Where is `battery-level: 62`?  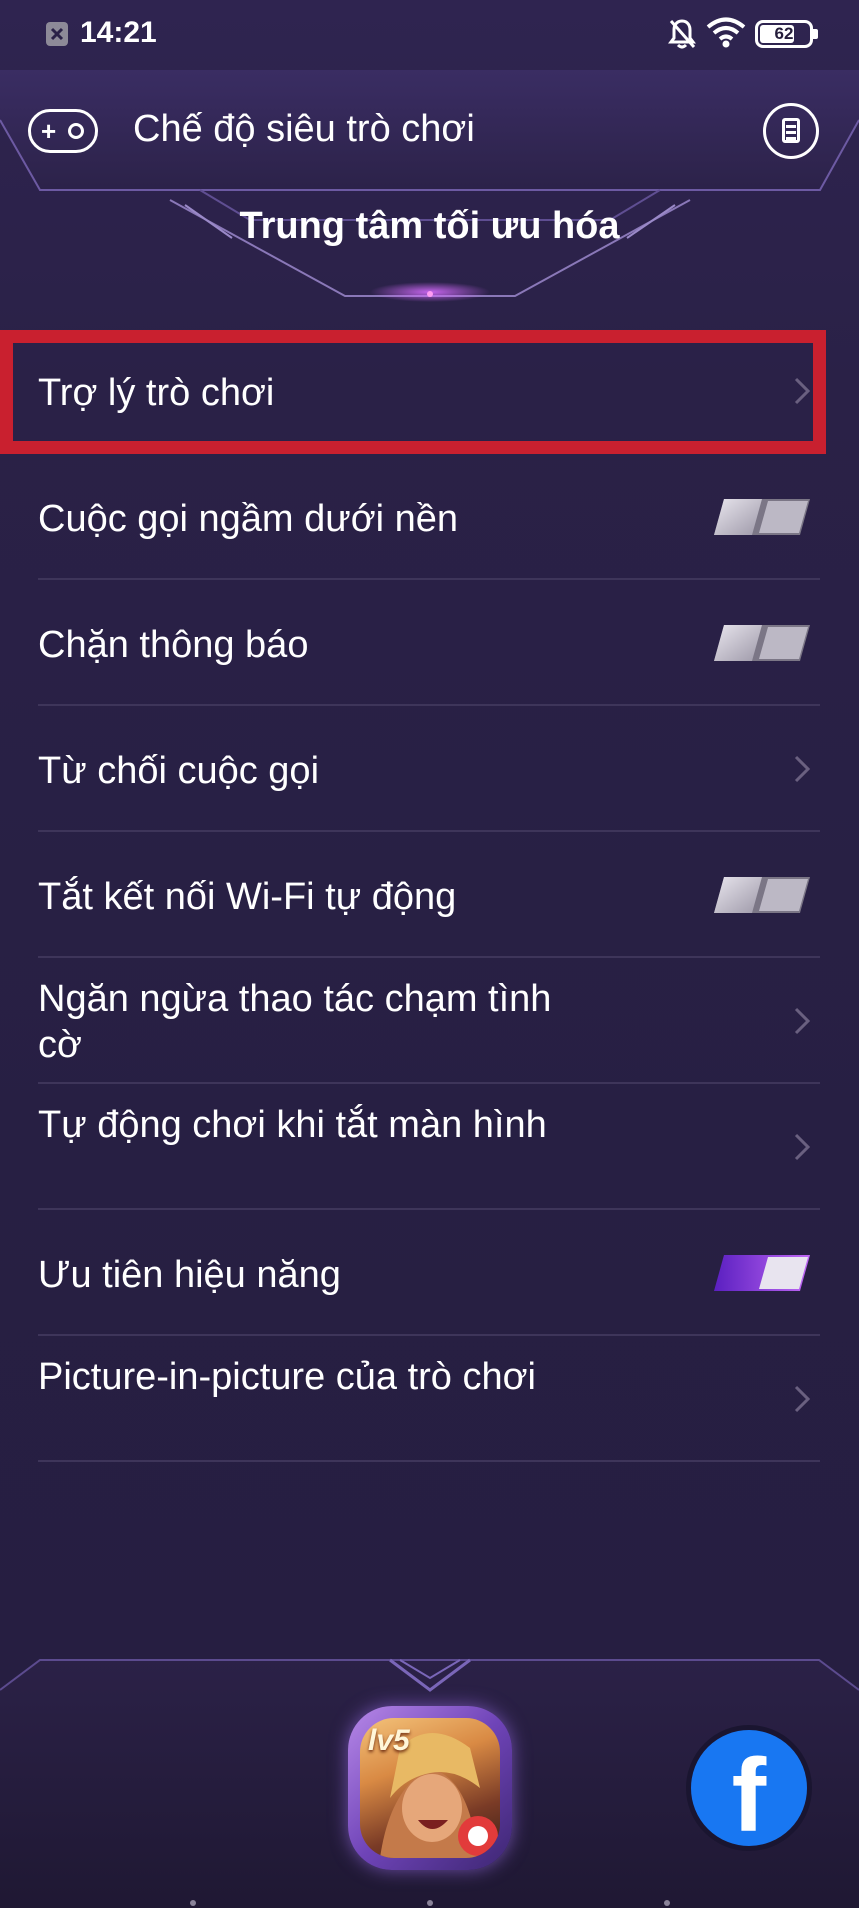
battery-level: 62 is located at coordinates (784, 33).